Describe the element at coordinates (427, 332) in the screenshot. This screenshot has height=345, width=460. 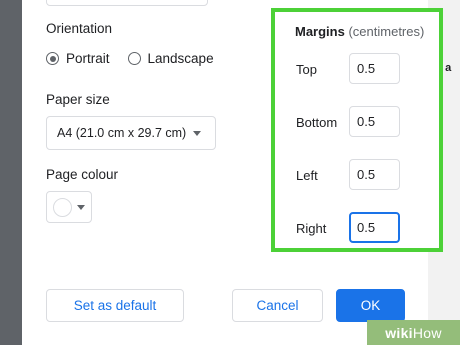
I see `watermark-brand-light: How` at that location.